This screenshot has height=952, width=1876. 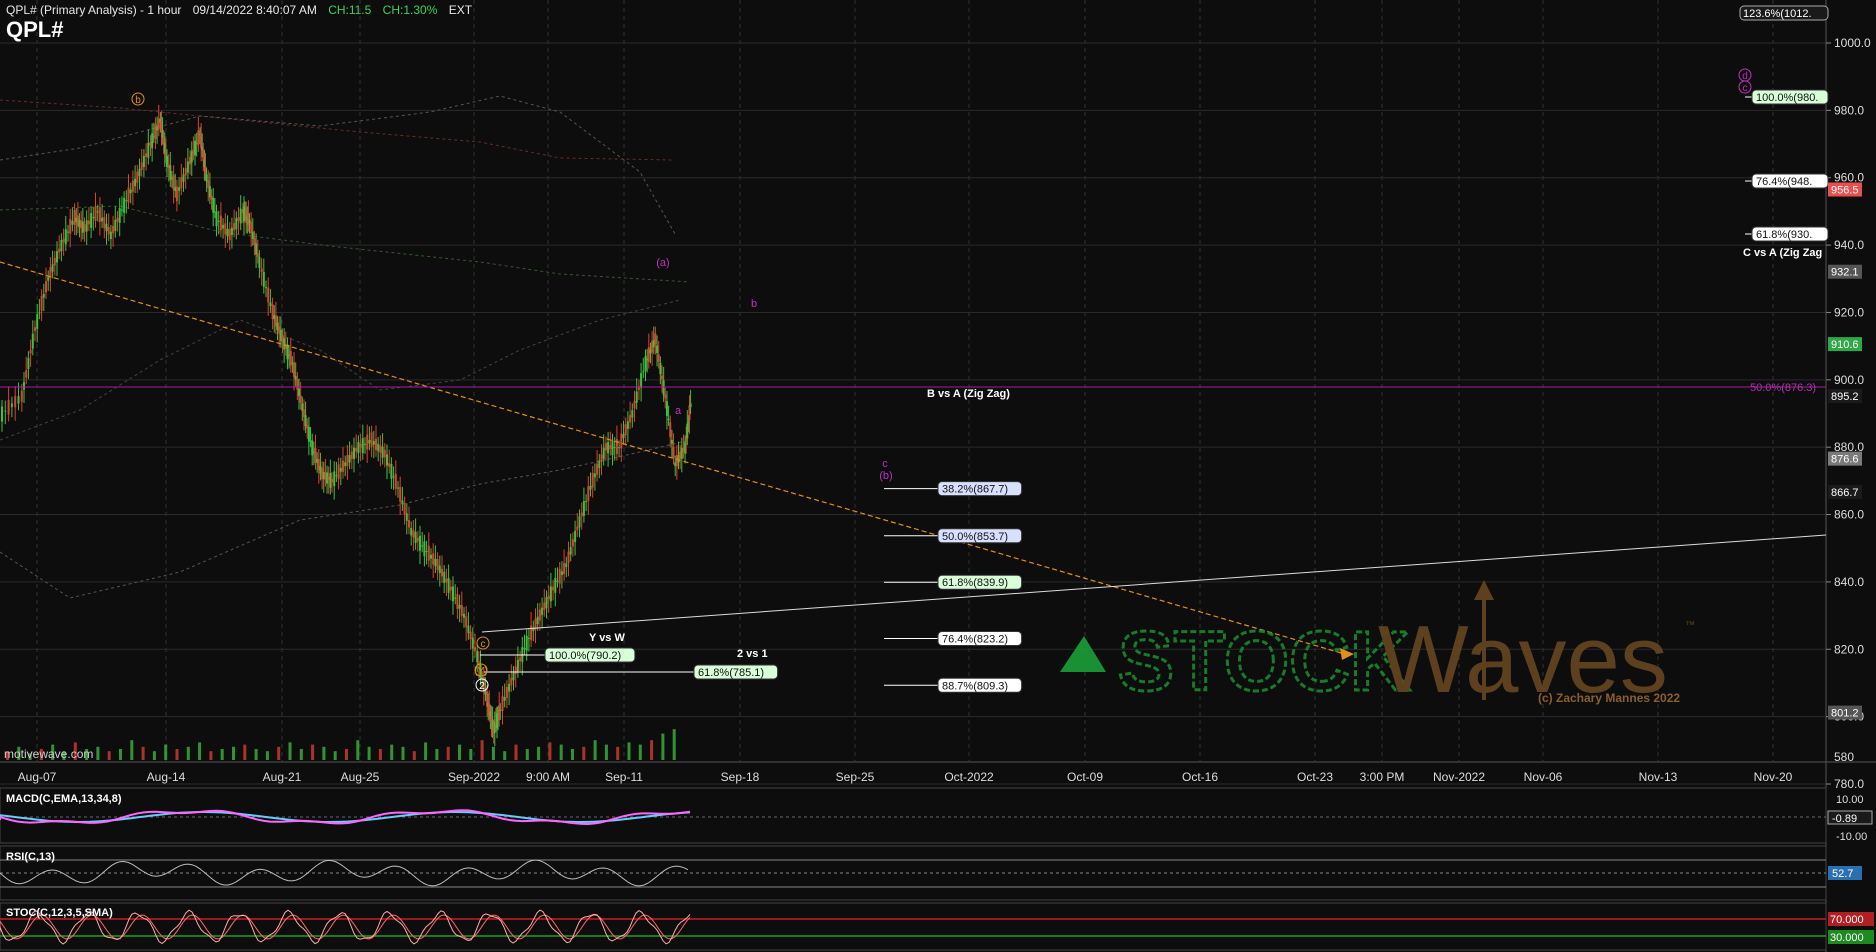 I want to click on brand-tm: ™, so click(x=1690, y=625).